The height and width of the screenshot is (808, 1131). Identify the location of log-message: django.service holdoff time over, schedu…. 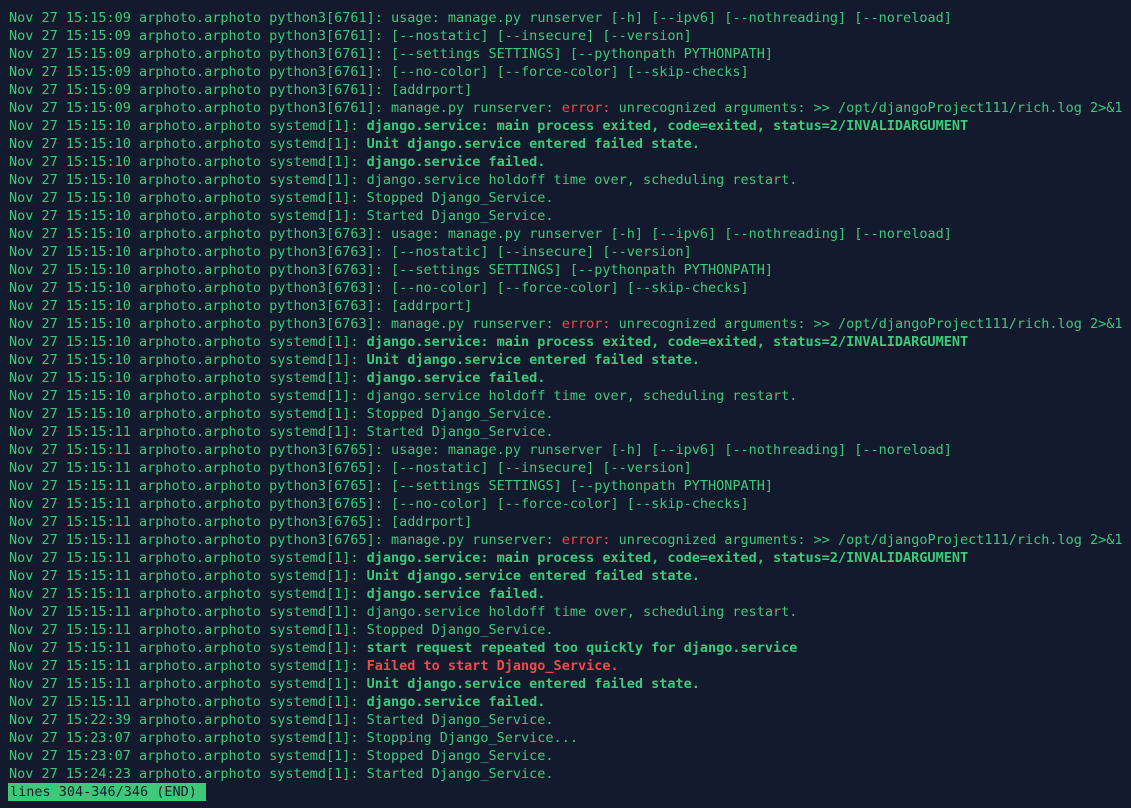
(582, 396).